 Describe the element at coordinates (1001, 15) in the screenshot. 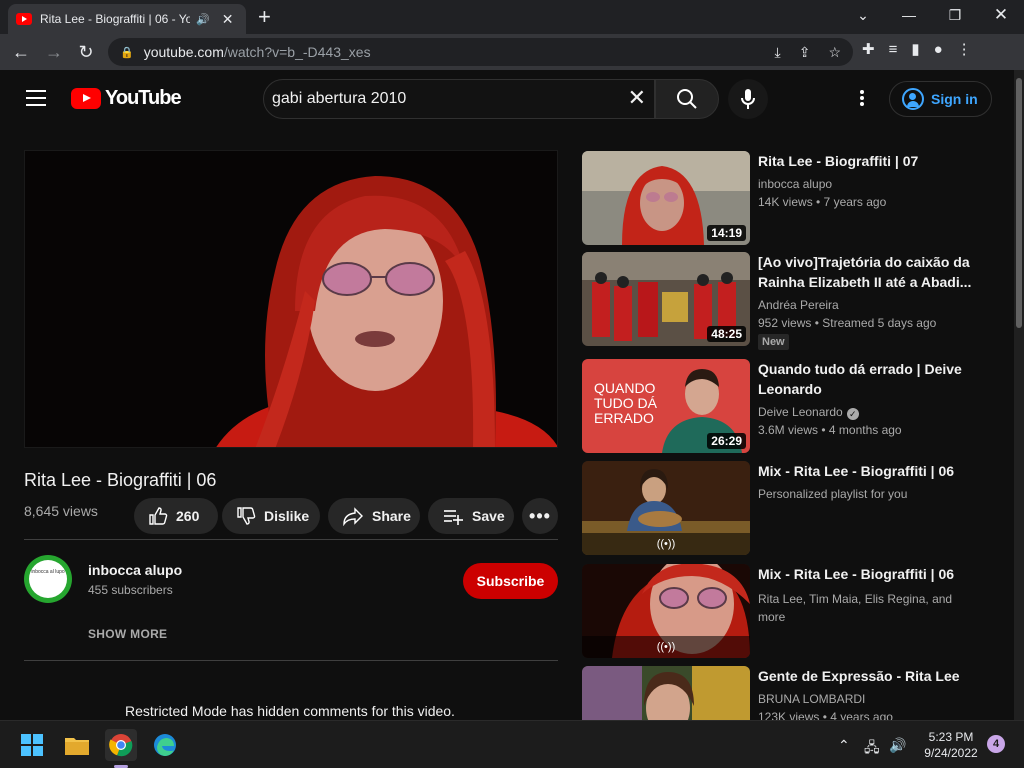

I see `close-window-button: ✕` at that location.